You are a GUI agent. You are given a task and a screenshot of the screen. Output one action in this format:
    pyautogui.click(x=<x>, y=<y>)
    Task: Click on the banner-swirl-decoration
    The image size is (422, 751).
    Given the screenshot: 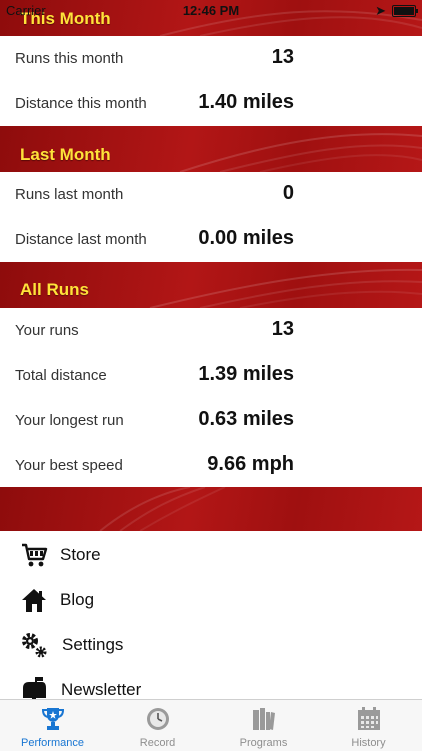 What is the action you would take?
    pyautogui.click(x=162, y=509)
    